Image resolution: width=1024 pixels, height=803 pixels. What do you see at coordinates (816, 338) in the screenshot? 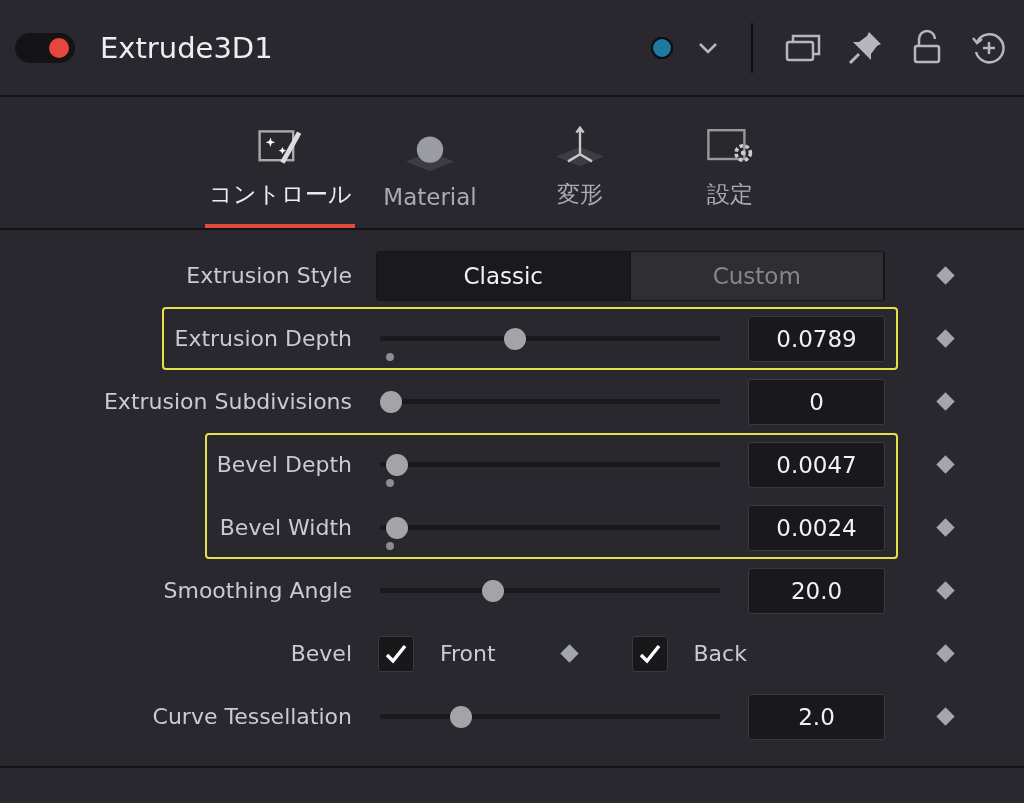
I see `value-field: 0.0789` at bounding box center [816, 338].